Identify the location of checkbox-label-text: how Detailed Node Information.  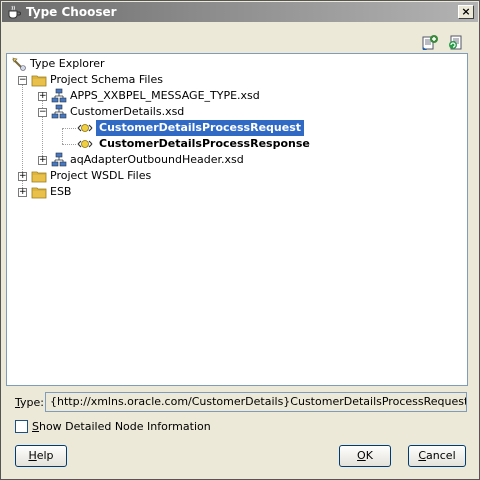
(124, 426).